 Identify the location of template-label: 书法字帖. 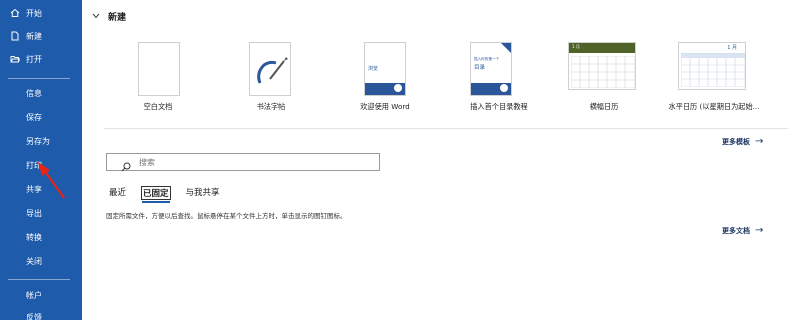
(271, 106).